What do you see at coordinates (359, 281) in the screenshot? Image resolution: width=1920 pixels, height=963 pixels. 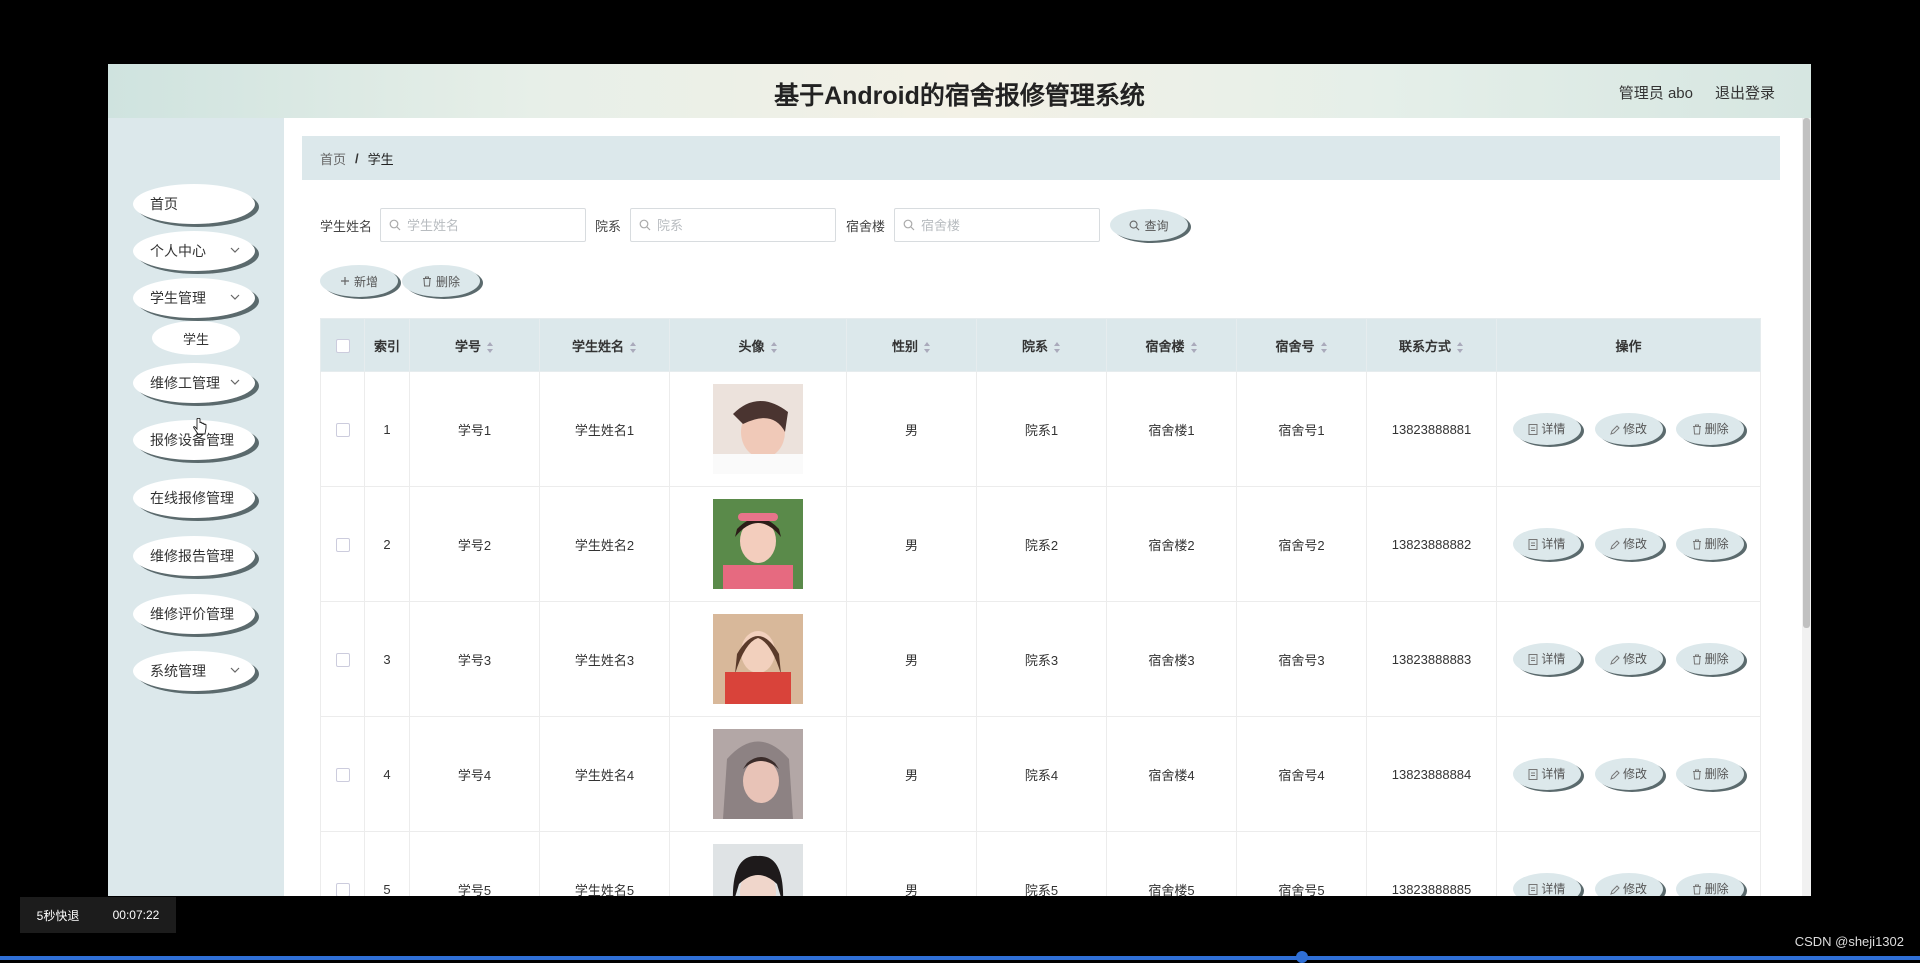 I see `add-button: 新增` at bounding box center [359, 281].